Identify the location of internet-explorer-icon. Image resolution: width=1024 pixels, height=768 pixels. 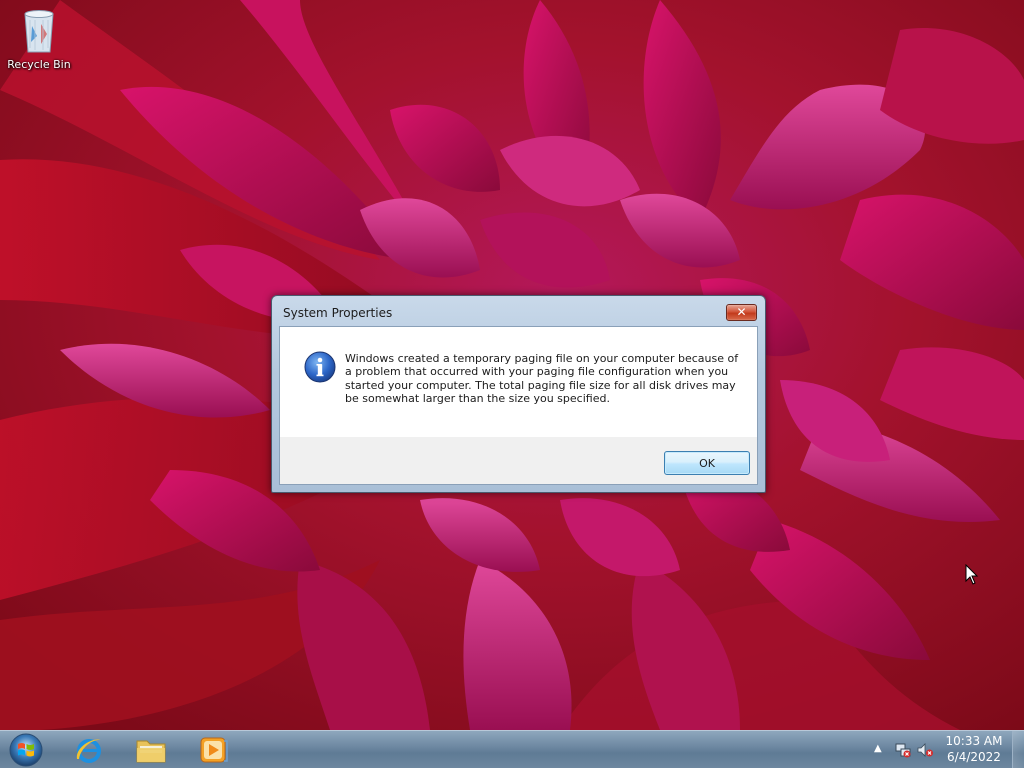
(88, 751).